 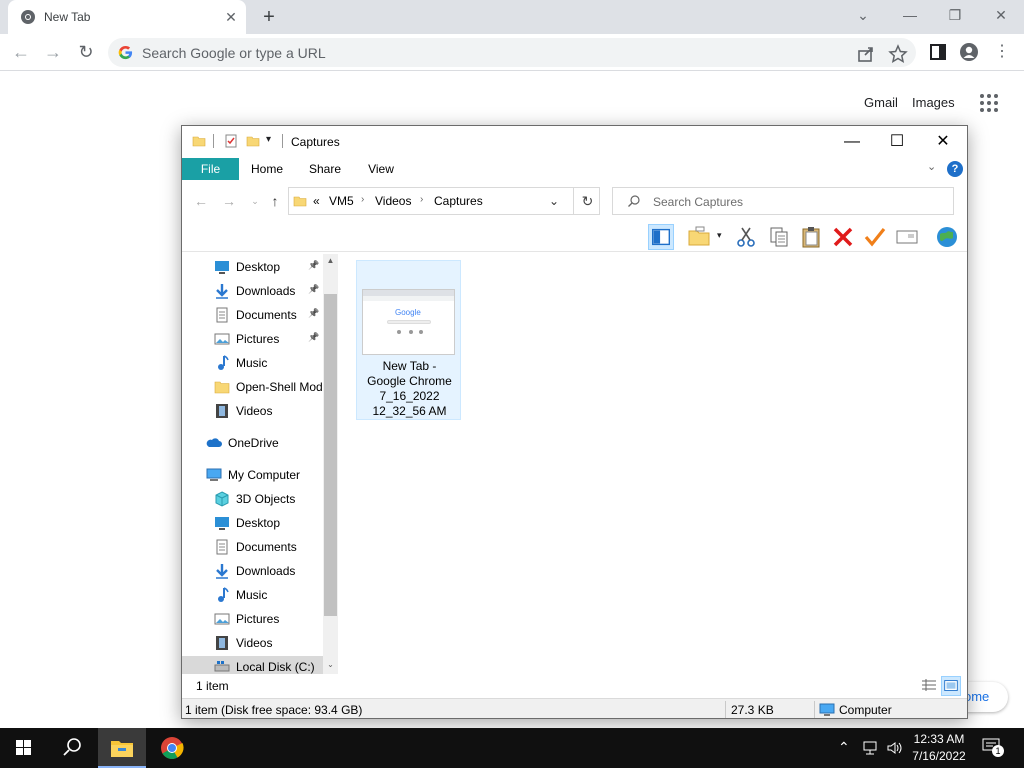 What do you see at coordinates (72, 748) in the screenshot?
I see `taskbar-search-icon` at bounding box center [72, 748].